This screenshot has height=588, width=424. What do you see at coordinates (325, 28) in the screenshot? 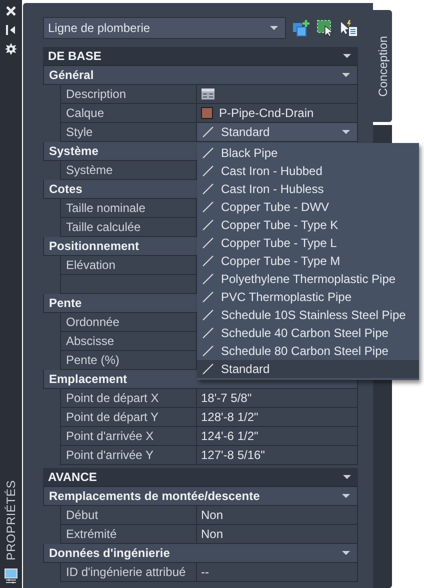
I see `select-objects-icon` at bounding box center [325, 28].